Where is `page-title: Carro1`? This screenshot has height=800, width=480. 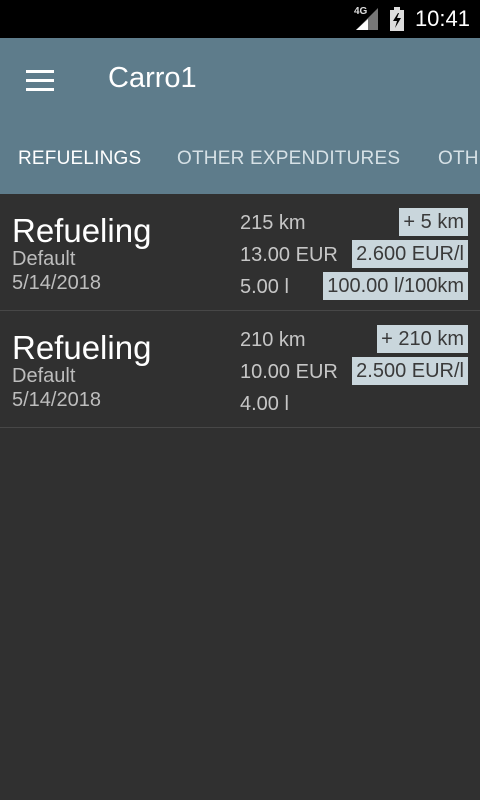
page-title: Carro1 is located at coordinates (152, 78).